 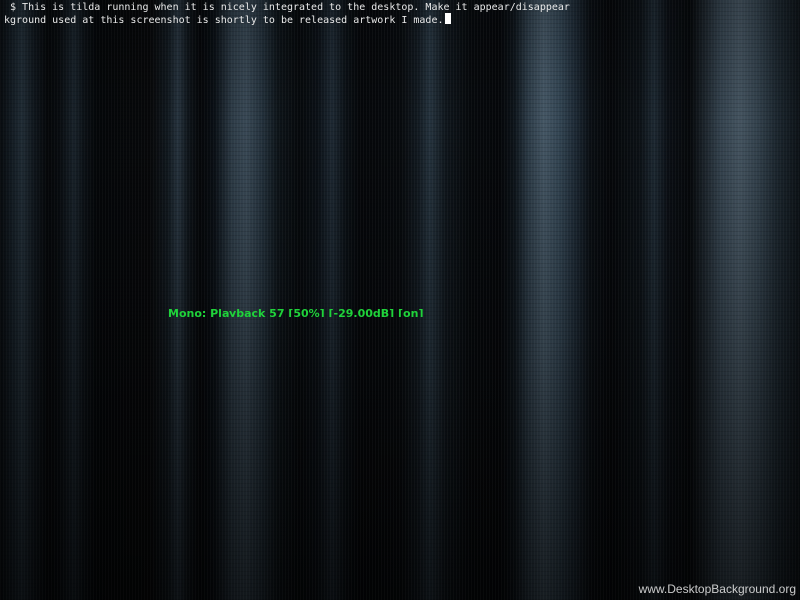 I want to click on terminal-cursor, so click(x=447, y=18).